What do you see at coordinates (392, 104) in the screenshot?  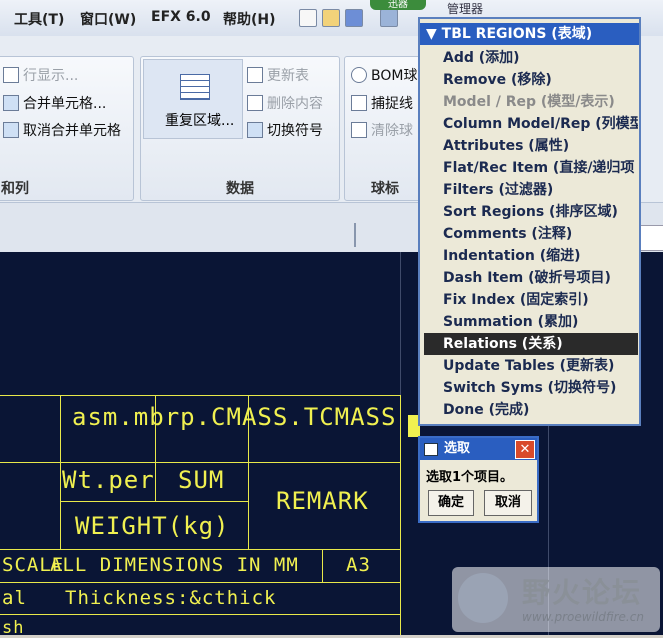 I see `snap-line-label: 捕捉线` at bounding box center [392, 104].